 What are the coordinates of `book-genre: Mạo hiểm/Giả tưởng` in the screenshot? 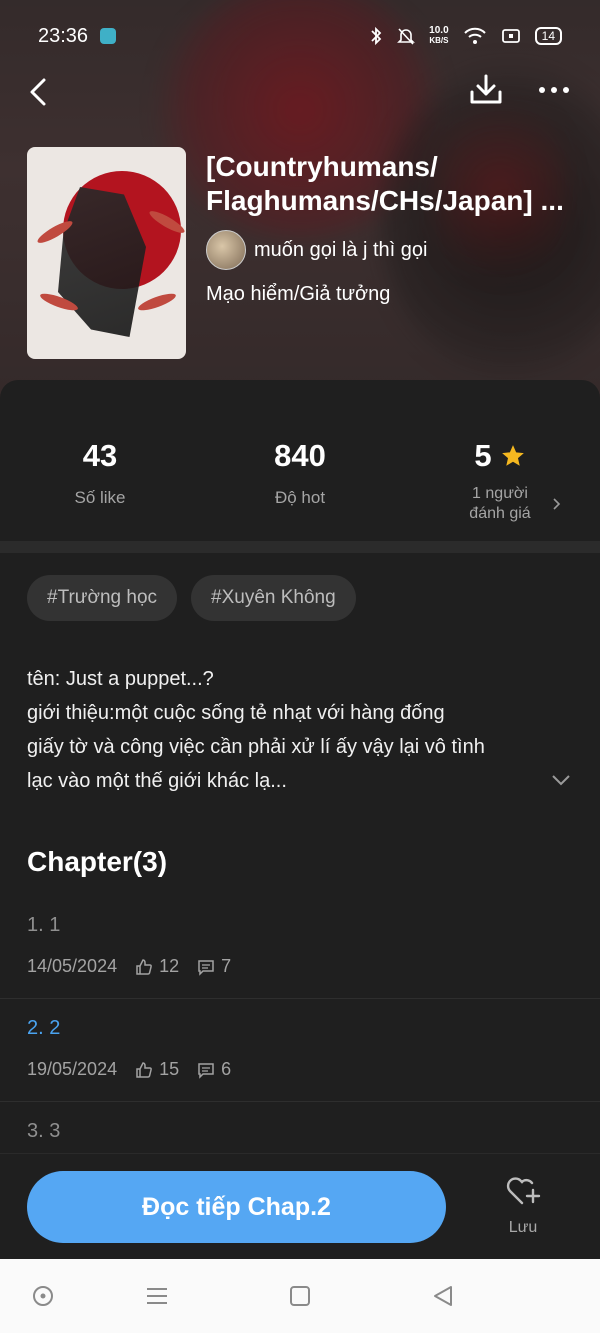 It's located at (298, 294).